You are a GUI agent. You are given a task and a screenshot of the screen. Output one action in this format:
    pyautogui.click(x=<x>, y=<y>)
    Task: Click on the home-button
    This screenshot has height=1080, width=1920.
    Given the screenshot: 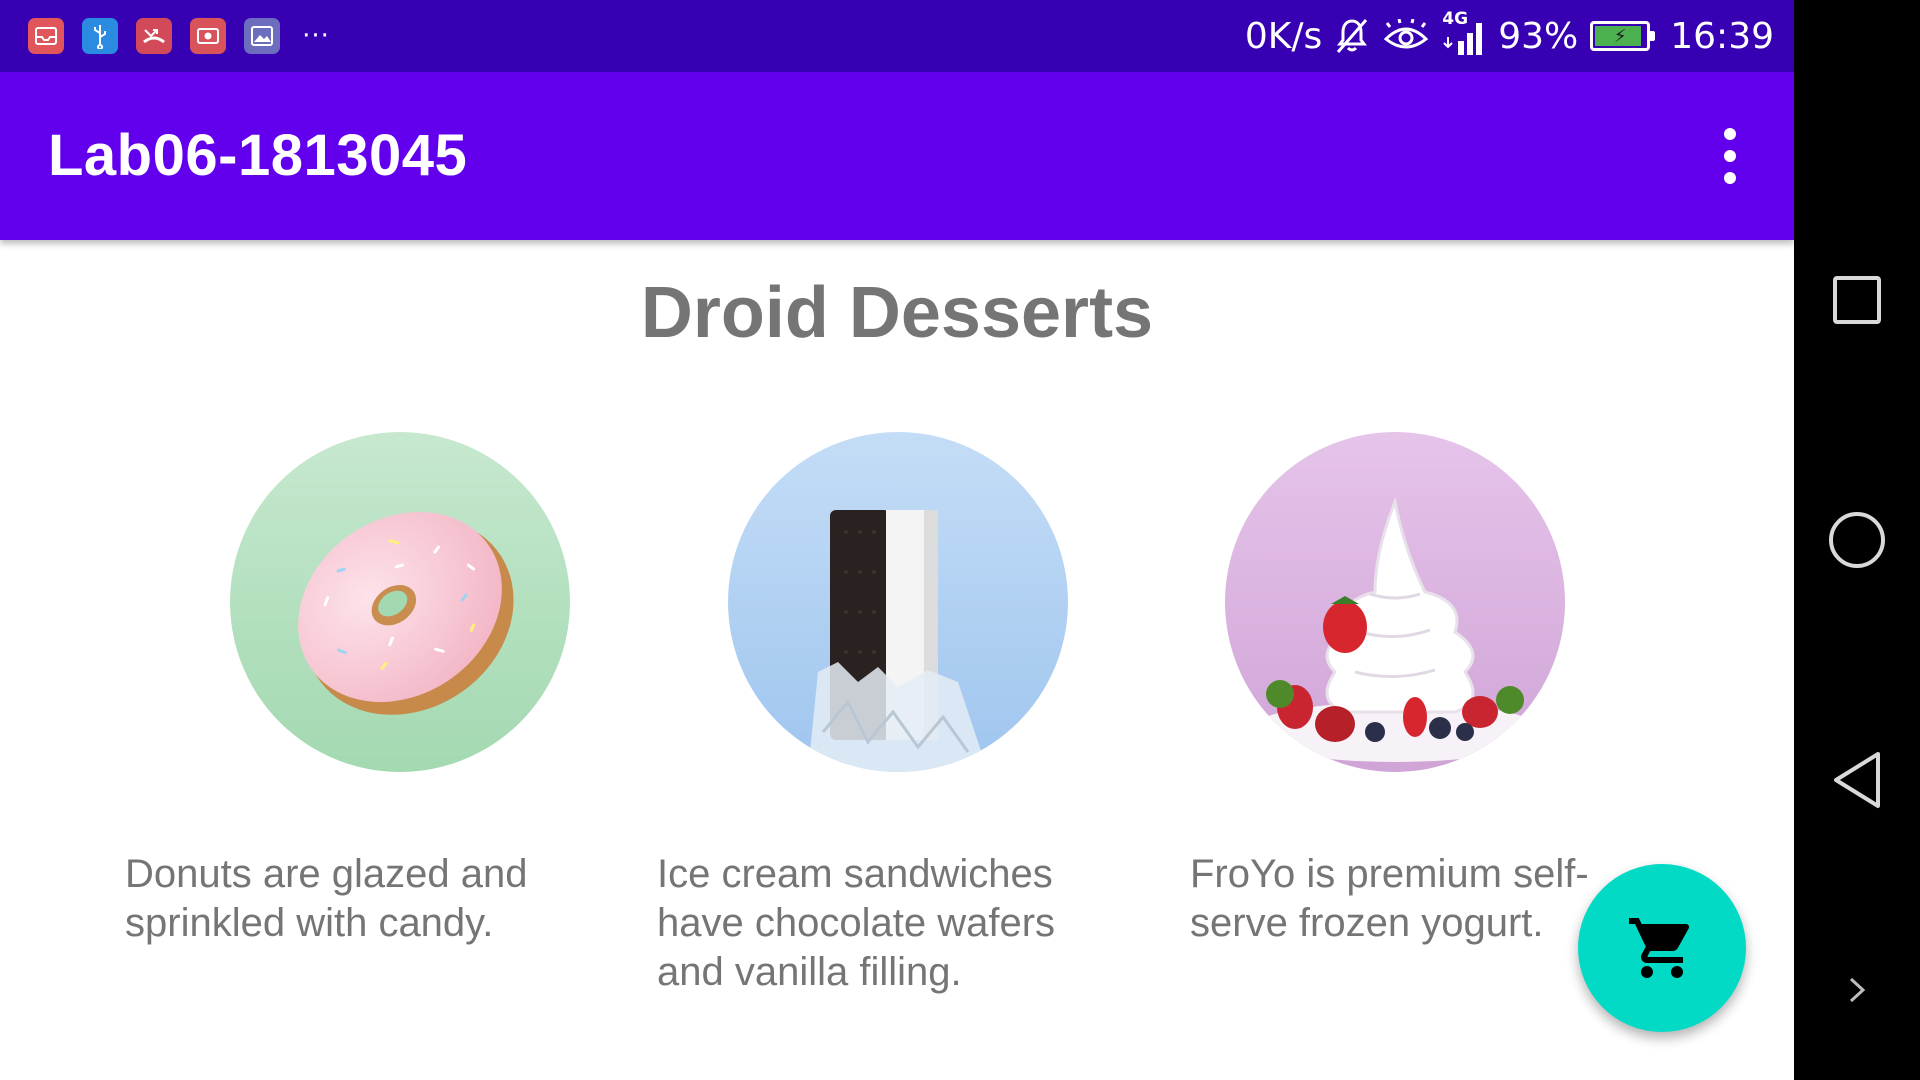 What is the action you would take?
    pyautogui.click(x=1857, y=540)
    